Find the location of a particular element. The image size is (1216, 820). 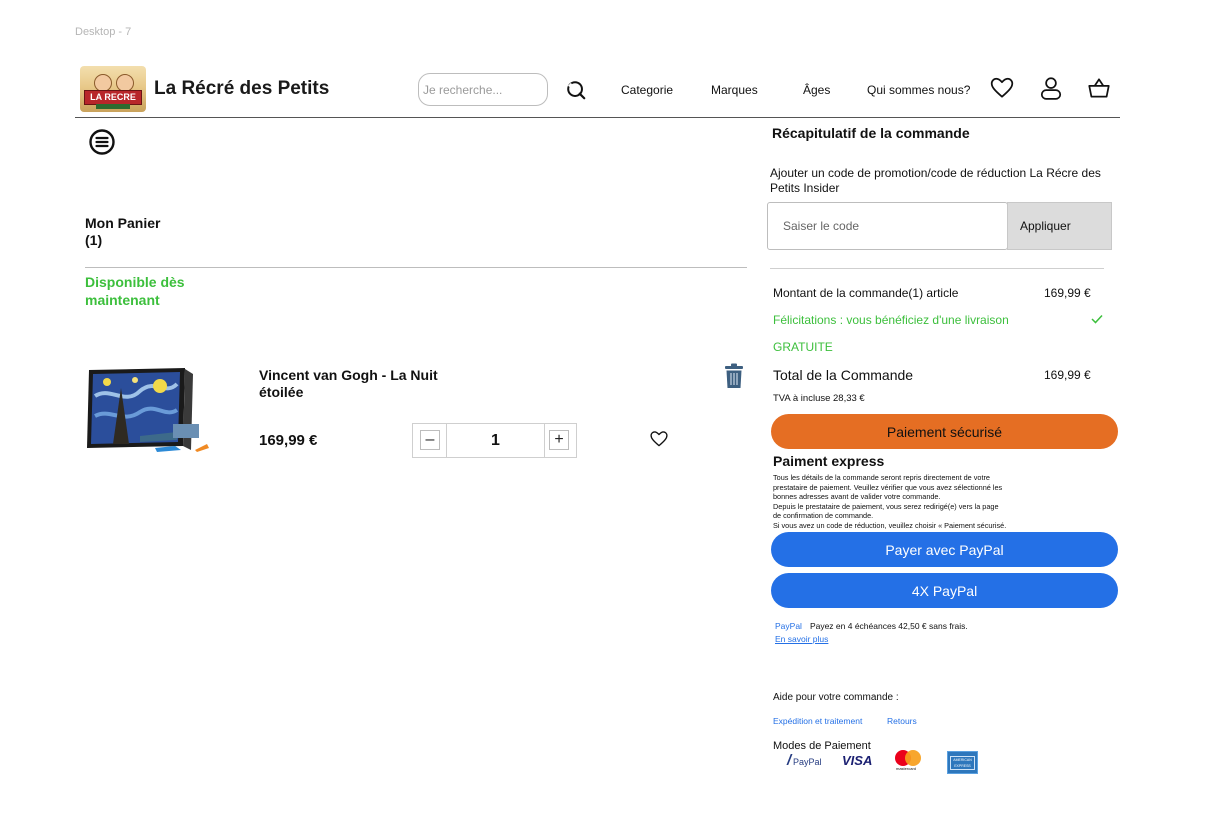

express-payment-title: Paiment express is located at coordinates (829, 461).